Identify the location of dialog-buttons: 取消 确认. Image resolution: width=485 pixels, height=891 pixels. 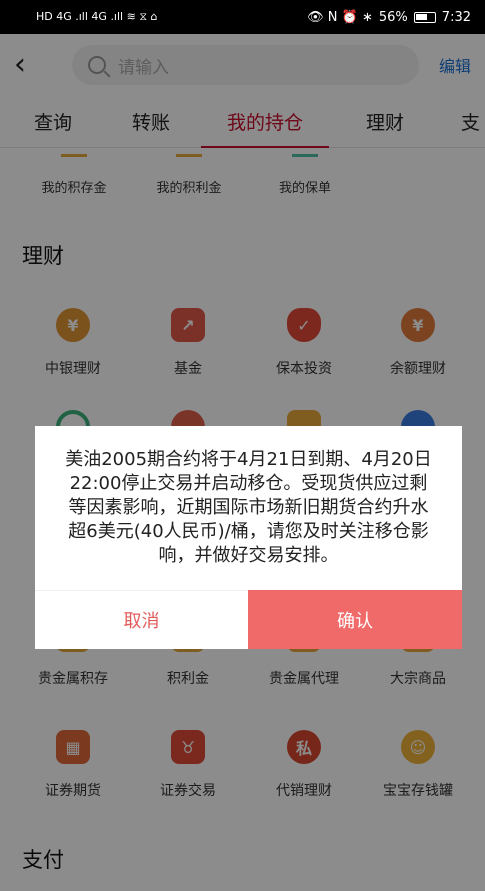
(248, 619).